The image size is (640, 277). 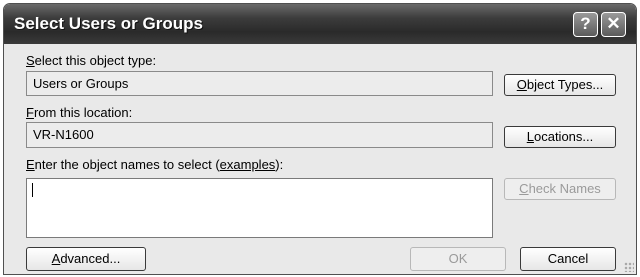 I want to click on text-caret, so click(x=32, y=190).